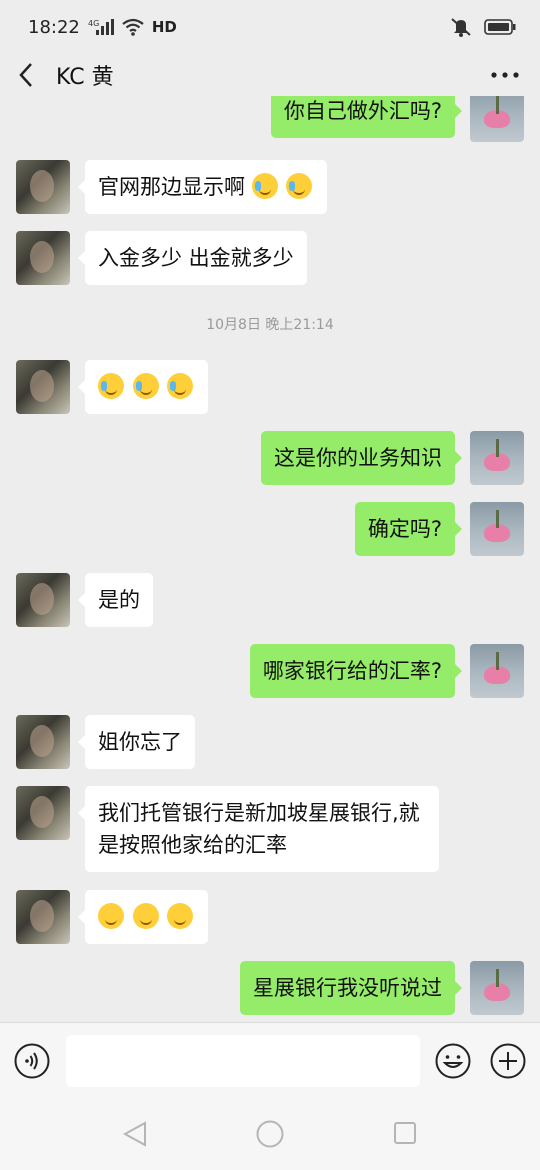 The width and height of the screenshot is (540, 1170). I want to click on message-text: 这是你的业务知识, so click(358, 458).